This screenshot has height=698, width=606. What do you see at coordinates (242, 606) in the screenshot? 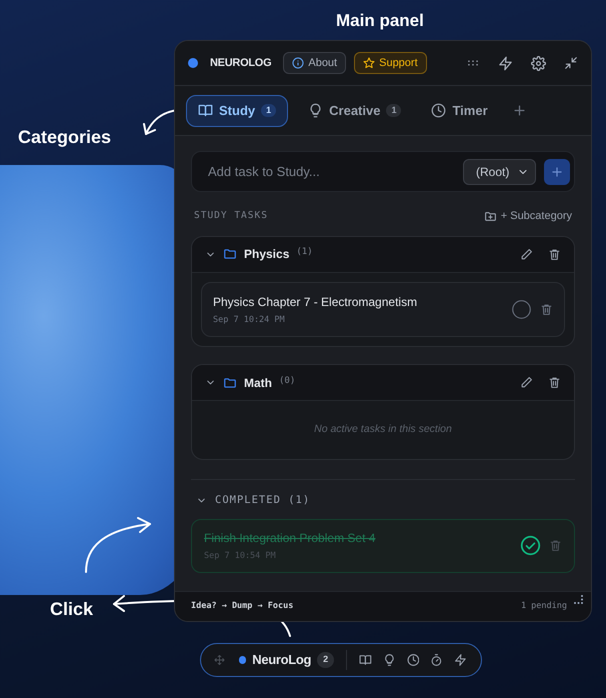
I see `workflow-hint: Idea? → Dump → Focus` at bounding box center [242, 606].